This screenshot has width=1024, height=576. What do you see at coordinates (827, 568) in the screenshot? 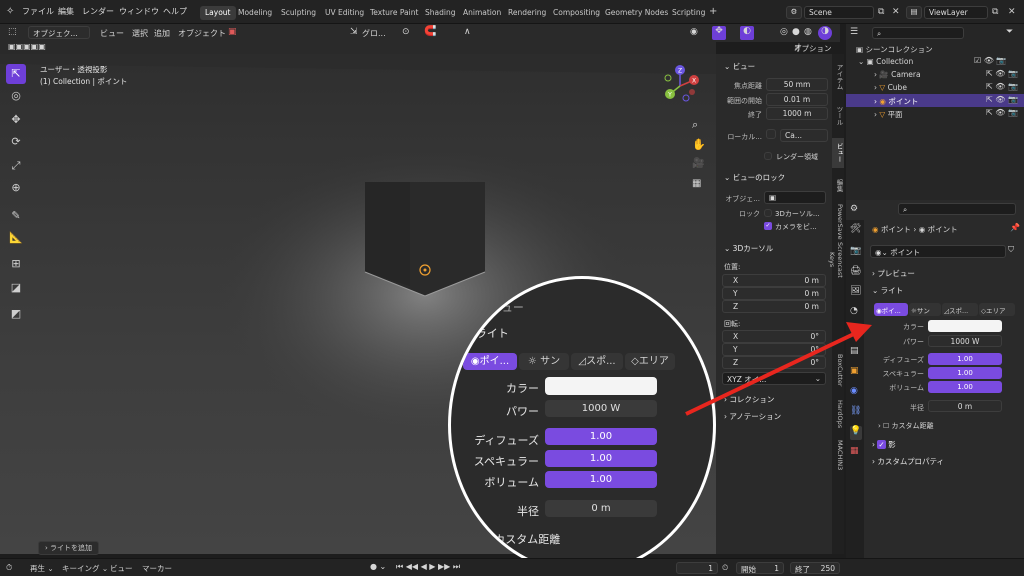
I see `end-value: 250` at bounding box center [827, 568].